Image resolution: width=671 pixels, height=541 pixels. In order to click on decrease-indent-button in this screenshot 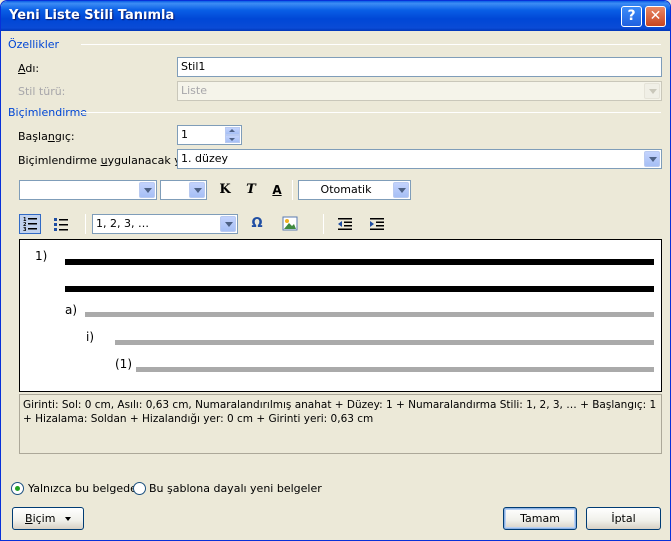, I will do `click(345, 224)`.